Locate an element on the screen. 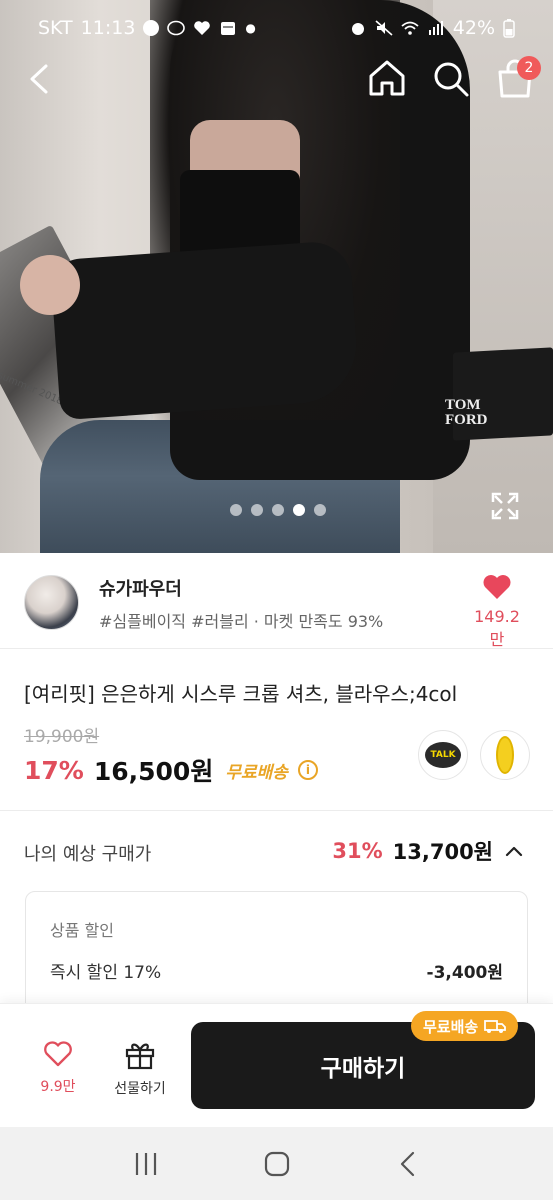  home-button is located at coordinates (387, 78).